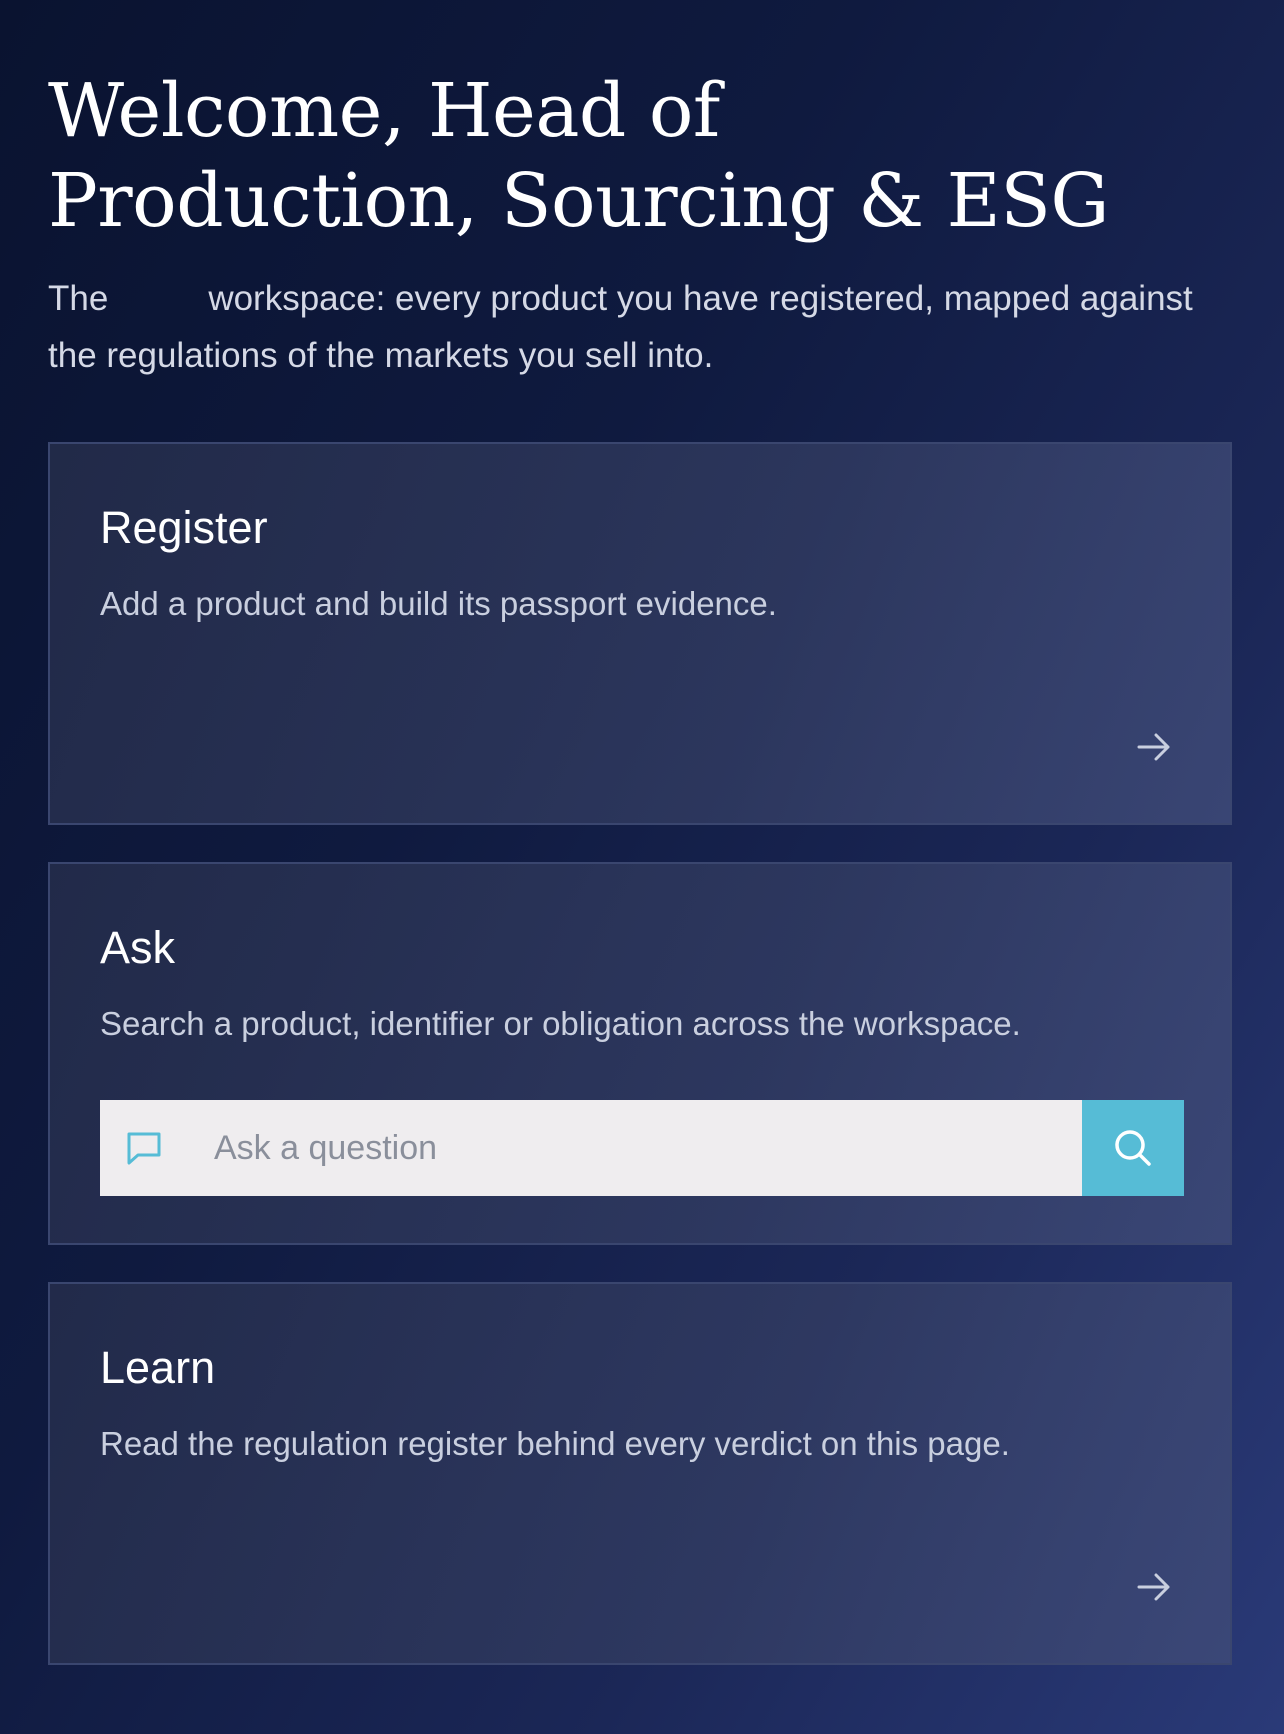  I want to click on learn-arrow-button, so click(1154, 1587).